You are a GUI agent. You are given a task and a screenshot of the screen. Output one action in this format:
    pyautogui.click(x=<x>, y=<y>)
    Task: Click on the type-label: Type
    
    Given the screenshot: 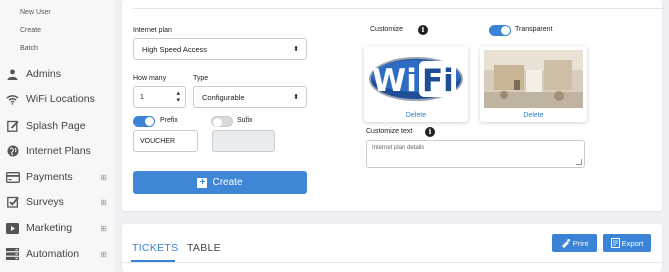 What is the action you would take?
    pyautogui.click(x=201, y=78)
    